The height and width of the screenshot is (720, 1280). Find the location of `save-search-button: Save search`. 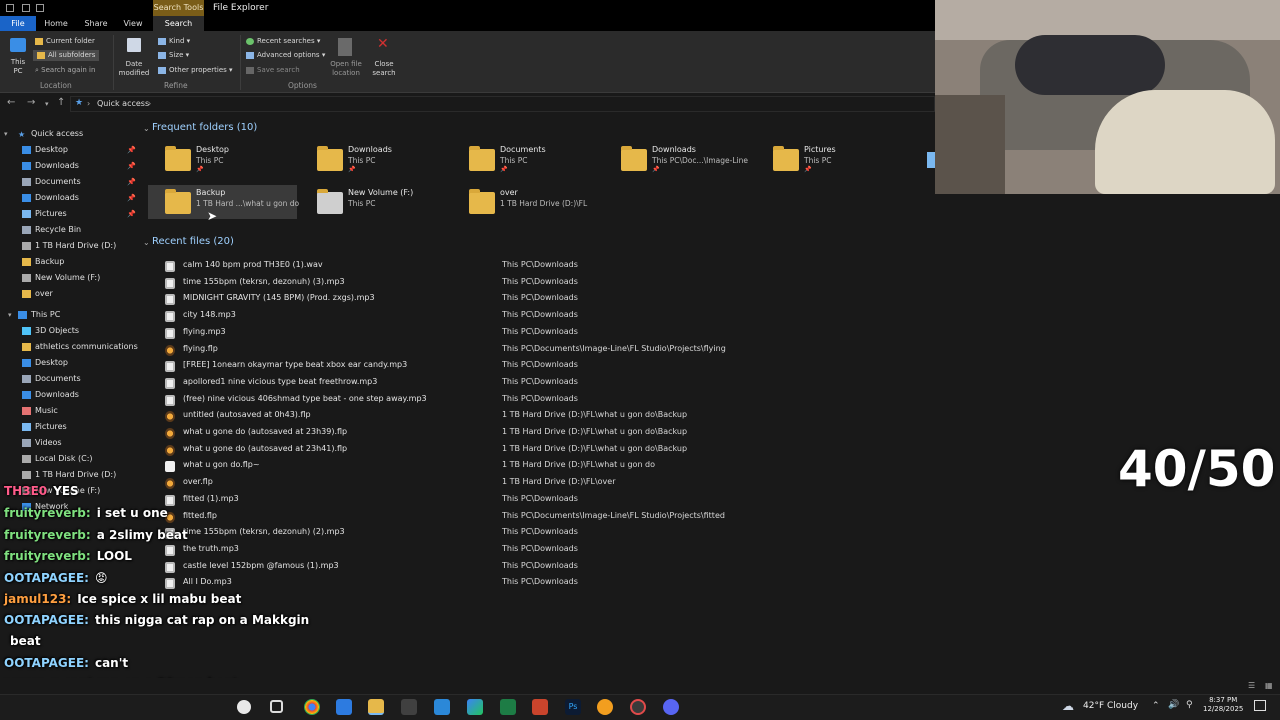

save-search-button: Save search is located at coordinates (273, 70).